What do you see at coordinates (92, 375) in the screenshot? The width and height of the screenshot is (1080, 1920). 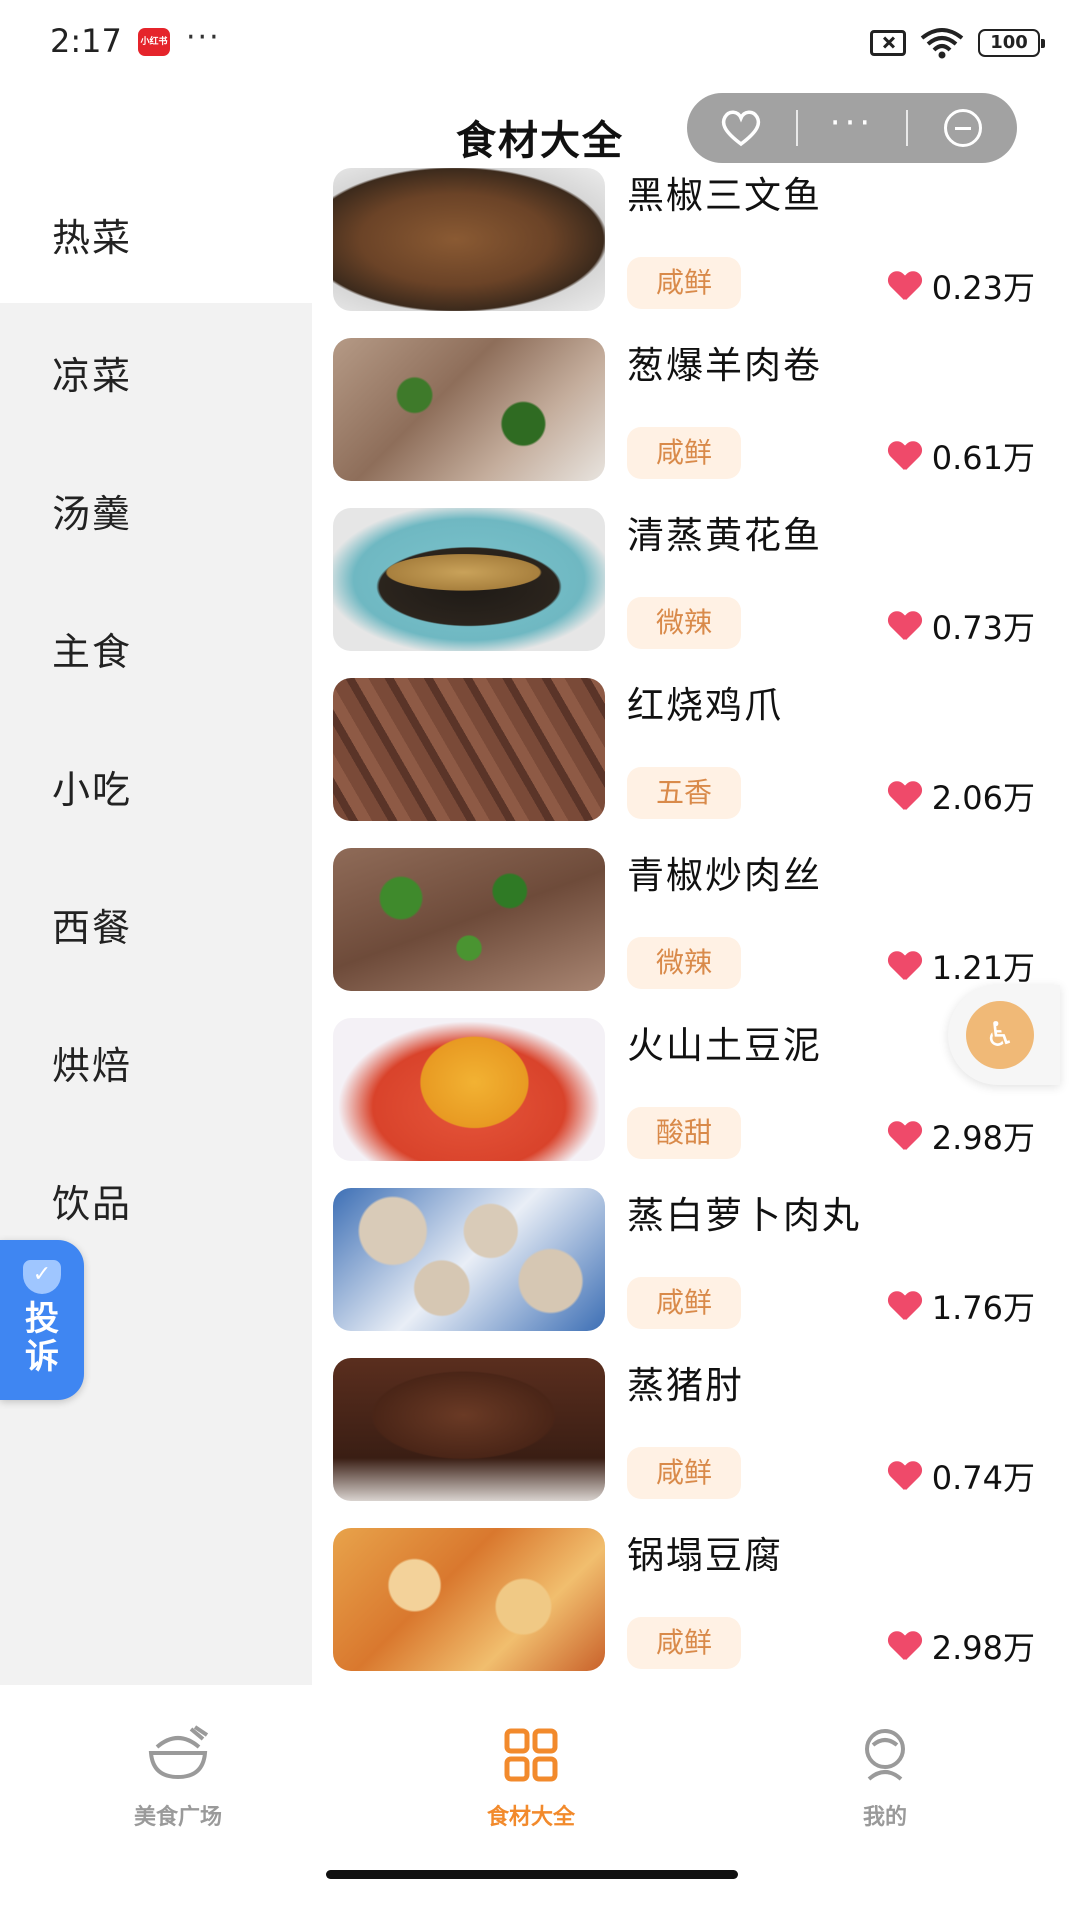 I see `sidebar-item-label: 凉菜` at bounding box center [92, 375].